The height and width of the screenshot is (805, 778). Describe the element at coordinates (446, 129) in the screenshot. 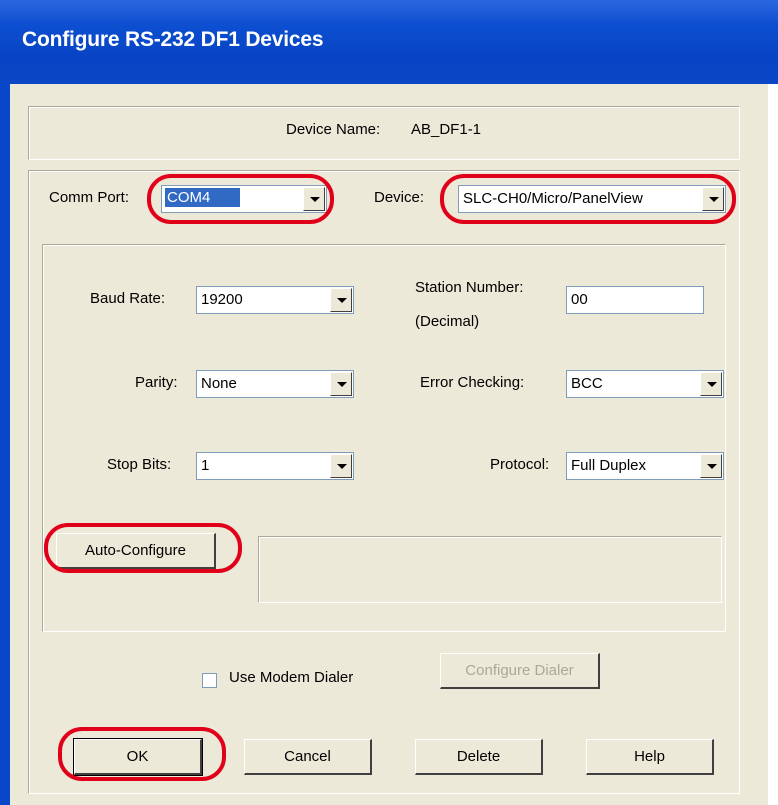

I see `device-name-value: AB_DF1-1` at that location.